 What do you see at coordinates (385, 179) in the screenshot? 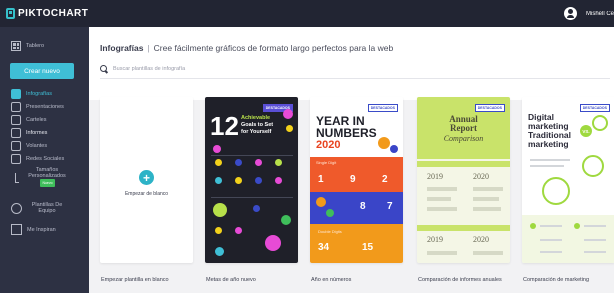
I see `preview-number: 2` at bounding box center [385, 179].